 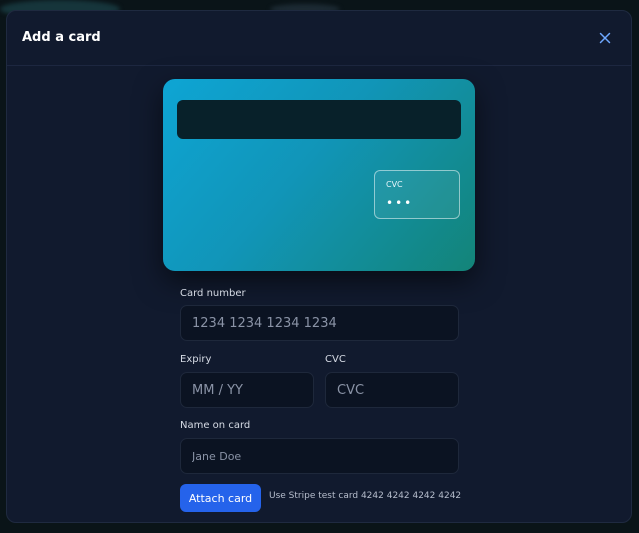 I want to click on close-button, so click(x=605, y=38).